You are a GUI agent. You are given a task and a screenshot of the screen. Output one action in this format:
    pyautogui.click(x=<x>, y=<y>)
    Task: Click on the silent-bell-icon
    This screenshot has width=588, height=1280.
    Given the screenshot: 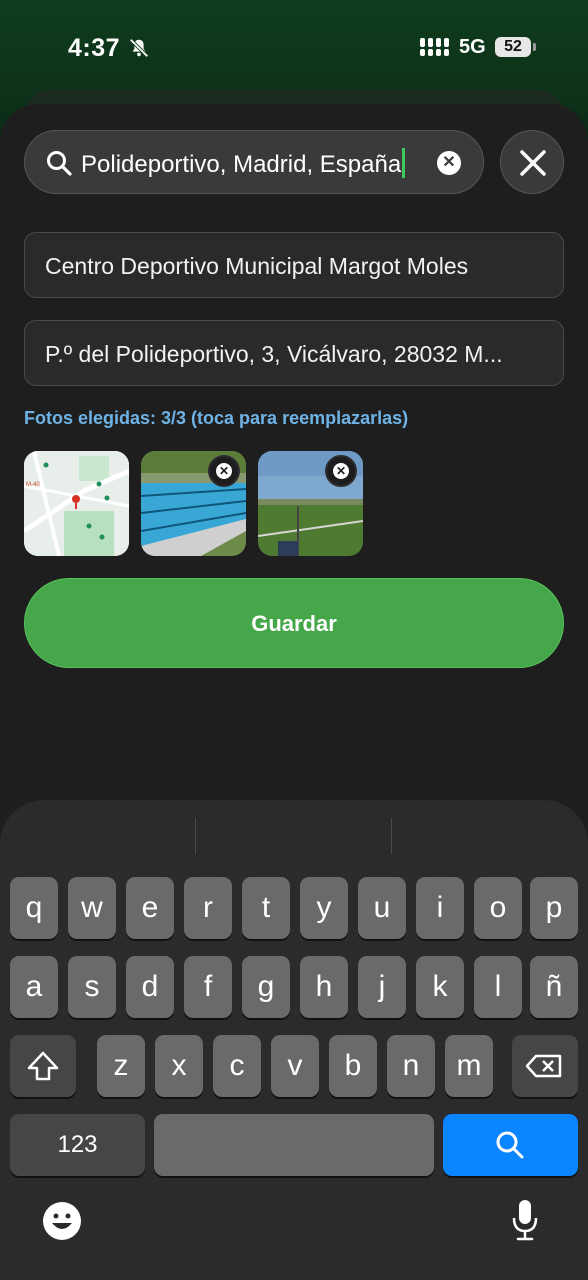 What is the action you would take?
    pyautogui.click(x=139, y=48)
    